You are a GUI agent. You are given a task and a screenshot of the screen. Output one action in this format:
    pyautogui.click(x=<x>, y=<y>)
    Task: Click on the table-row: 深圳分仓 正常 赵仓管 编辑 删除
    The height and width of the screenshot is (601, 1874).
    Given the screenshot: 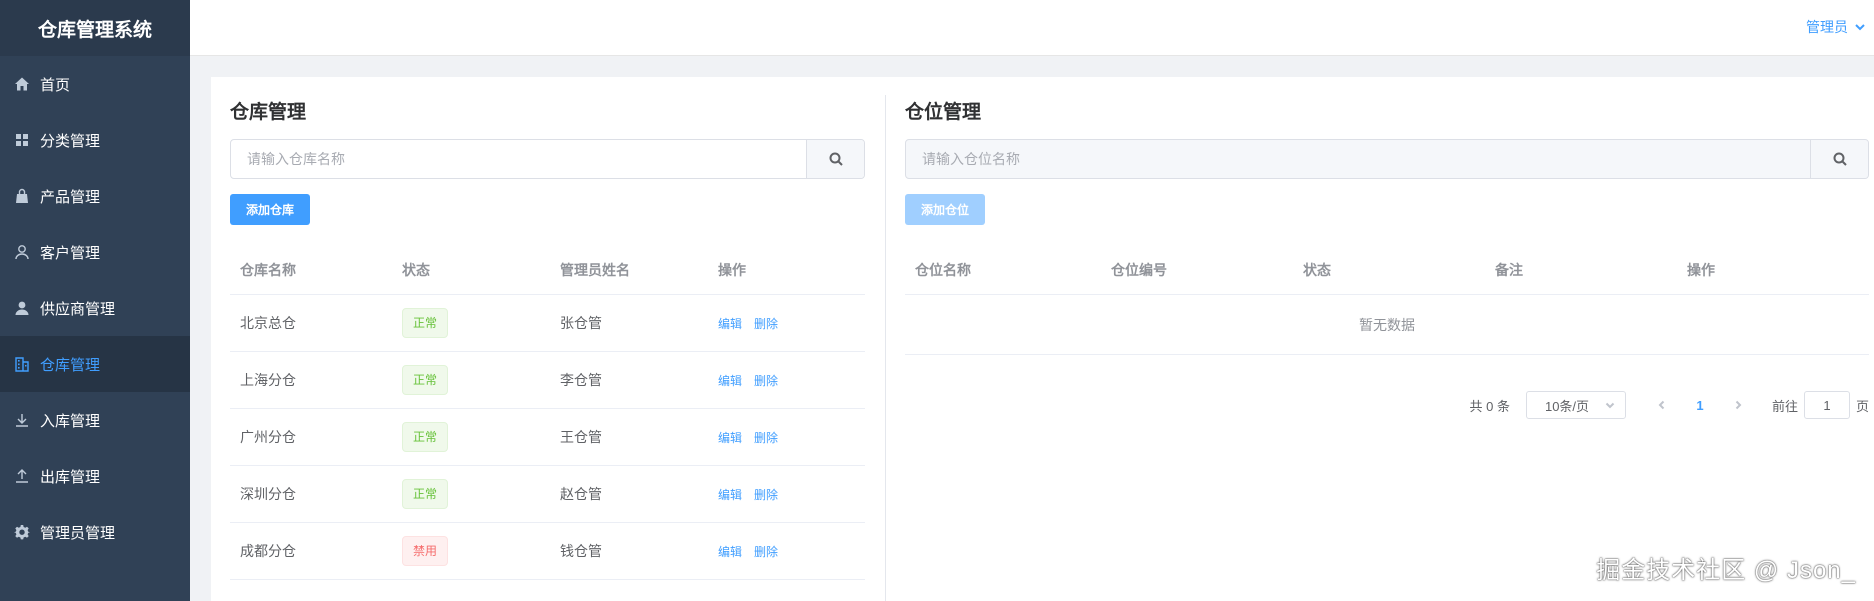 What is the action you would take?
    pyautogui.click(x=547, y=494)
    